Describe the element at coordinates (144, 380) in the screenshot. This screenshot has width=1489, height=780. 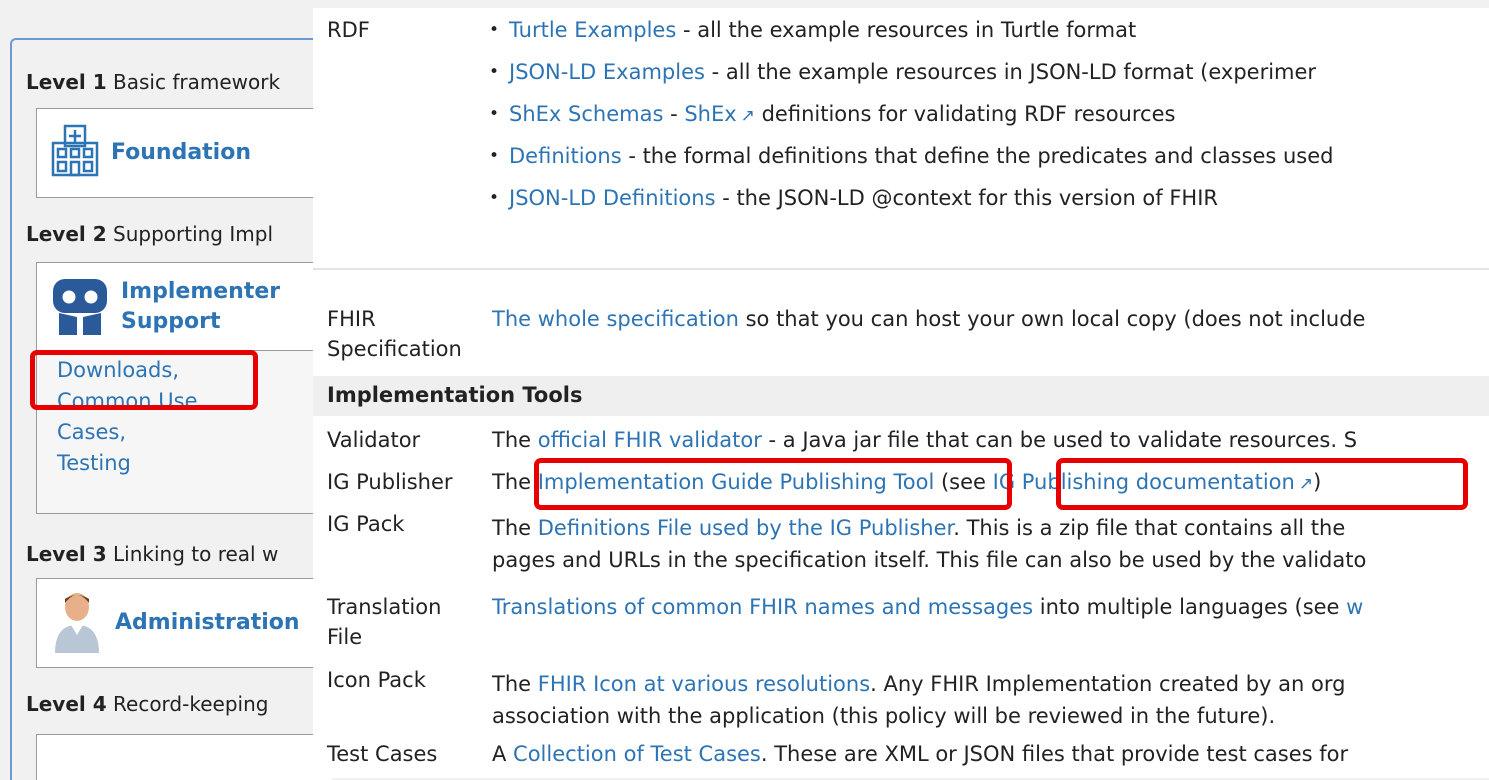
I see `highlight-downloads` at that location.